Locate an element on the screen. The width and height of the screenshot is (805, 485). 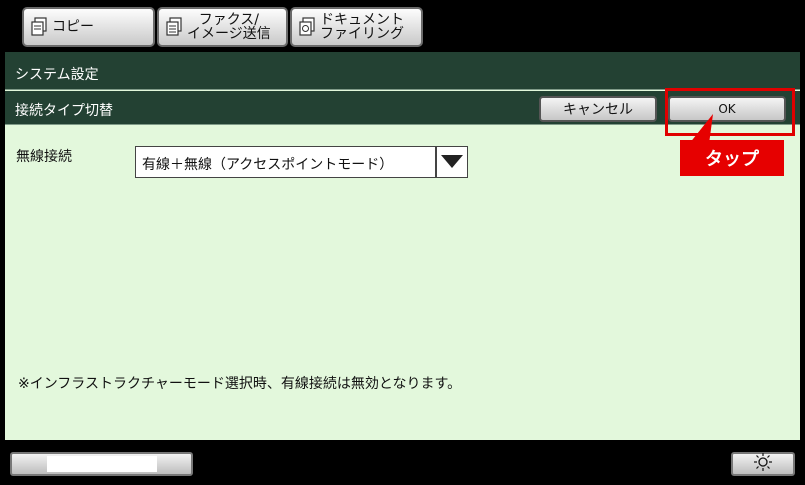
wireless-connection-label: 無線接続 is located at coordinates (44, 157).